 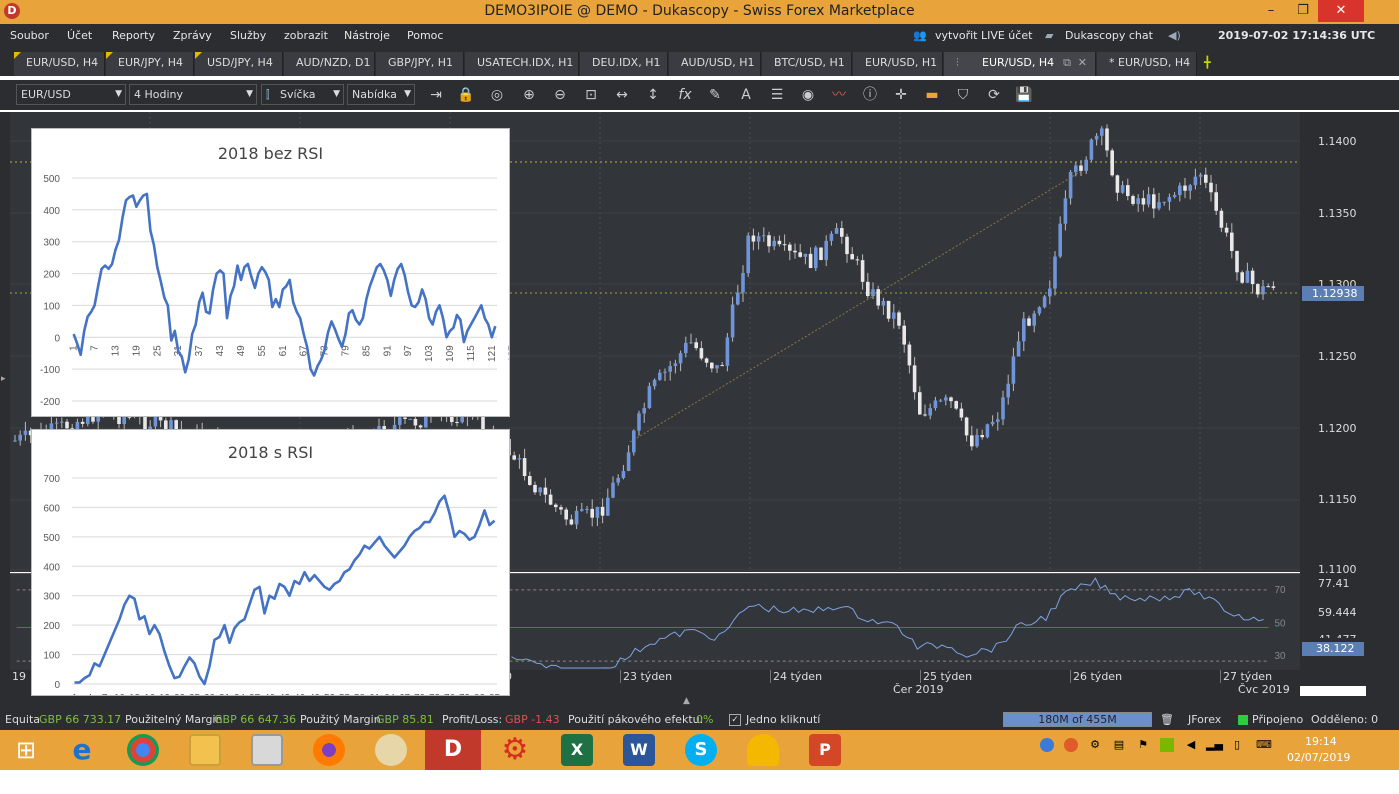 I want to click on internet-explorer-icon: e, so click(x=82, y=750).